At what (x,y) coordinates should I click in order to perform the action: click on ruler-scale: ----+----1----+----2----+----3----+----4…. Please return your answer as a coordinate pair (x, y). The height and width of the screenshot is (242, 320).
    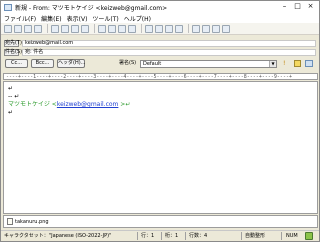
    Looking at the image, I should click on (149, 77).